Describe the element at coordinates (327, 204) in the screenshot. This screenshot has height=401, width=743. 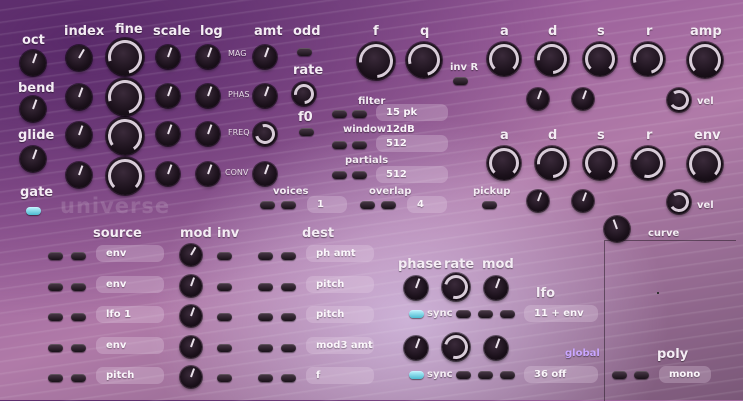
I see `voices-field: 1` at that location.